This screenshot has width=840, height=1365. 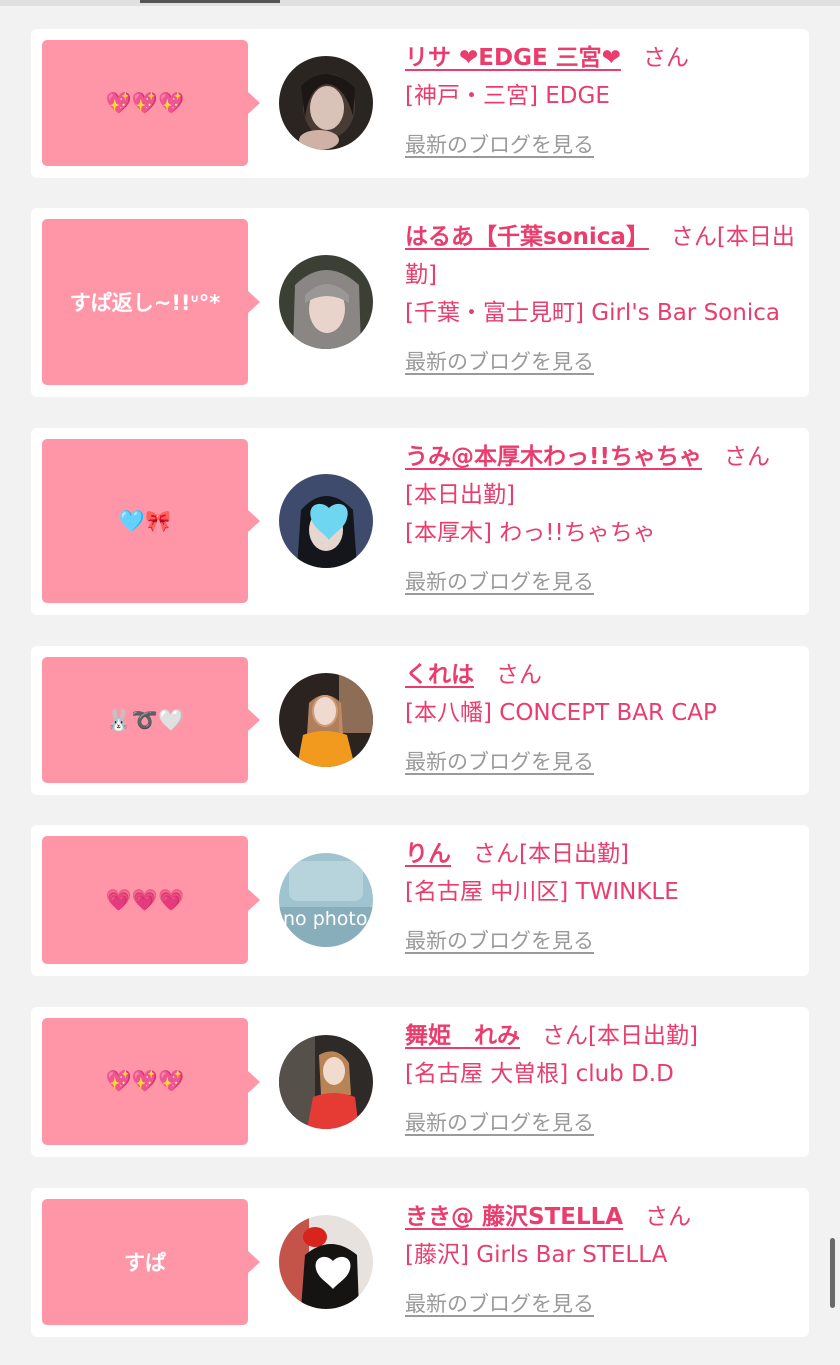 What do you see at coordinates (145, 520) in the screenshot?
I see `comment-text: 🩵🎀` at bounding box center [145, 520].